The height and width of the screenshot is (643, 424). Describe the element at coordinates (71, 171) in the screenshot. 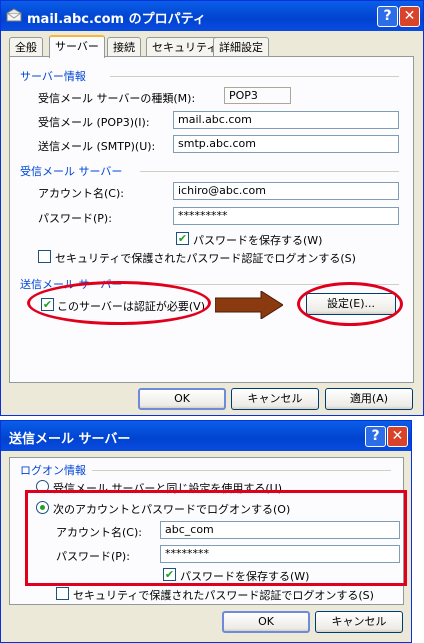

I see `incoming-group-label: 受信メール サーバー` at that location.